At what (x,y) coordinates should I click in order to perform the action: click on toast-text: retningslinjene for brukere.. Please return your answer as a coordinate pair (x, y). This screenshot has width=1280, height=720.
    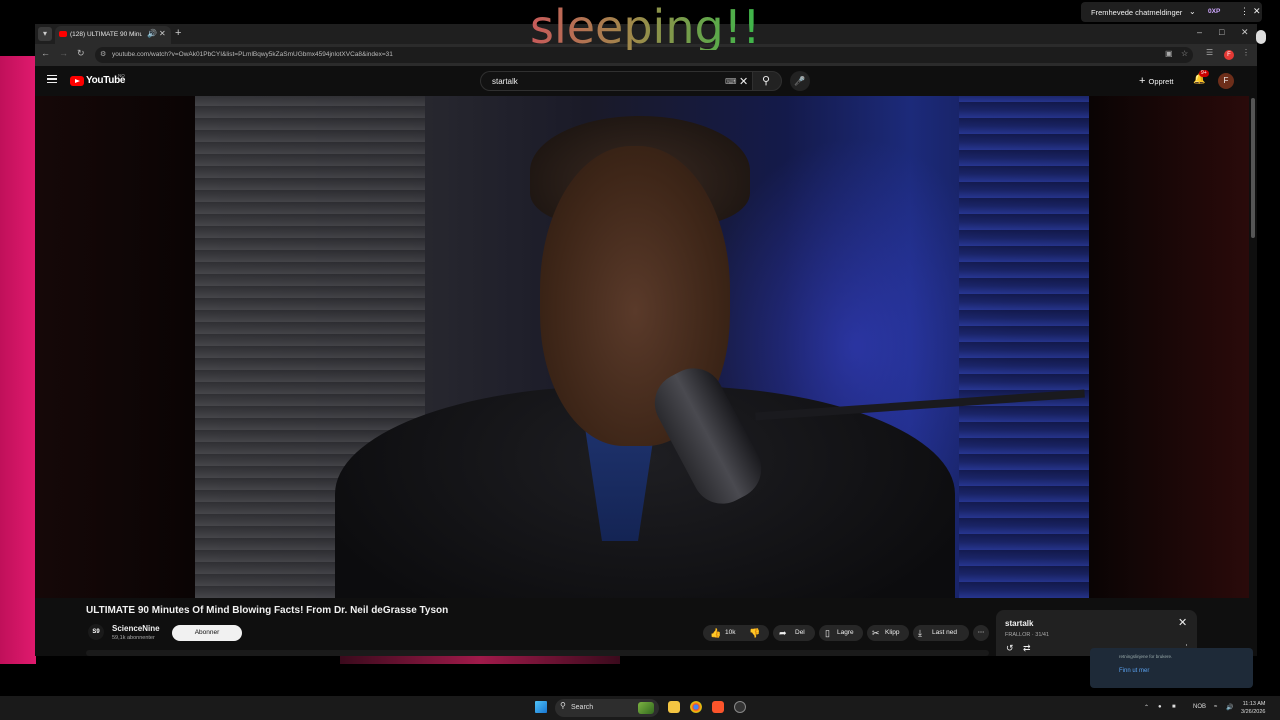
    Looking at the image, I should click on (1146, 656).